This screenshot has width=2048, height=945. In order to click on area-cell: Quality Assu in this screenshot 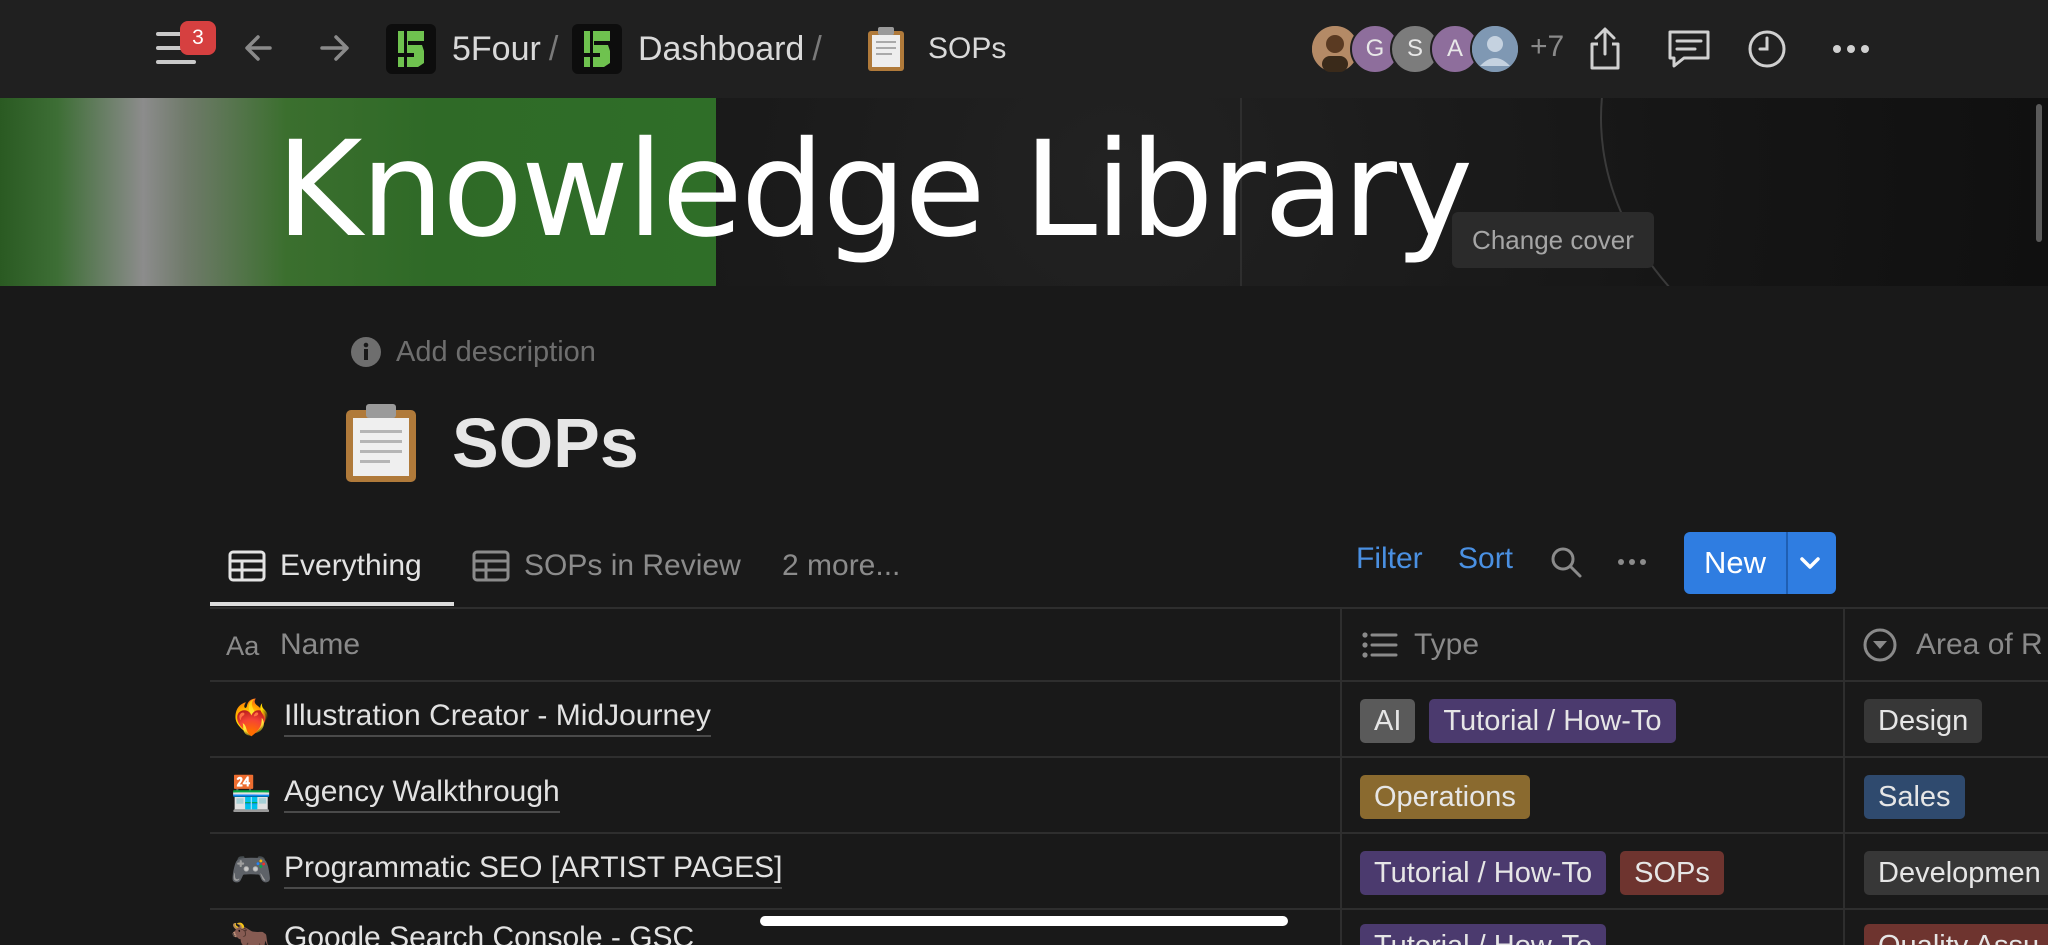, I will do `click(1956, 934)`.